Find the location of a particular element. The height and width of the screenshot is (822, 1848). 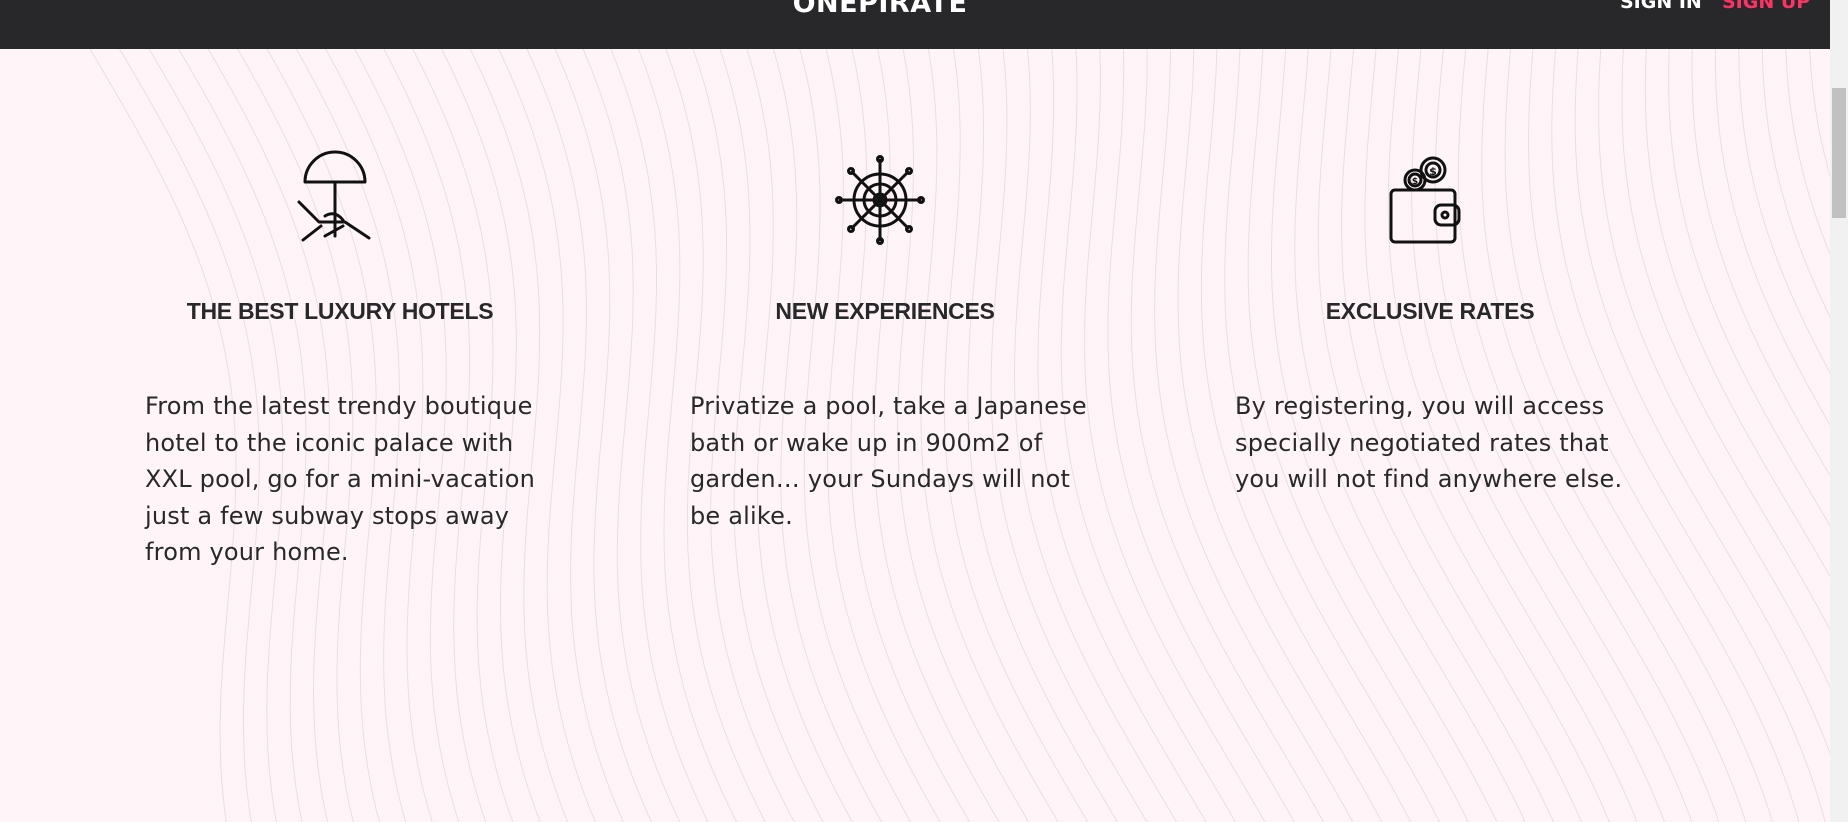

ship-wheel-icon is located at coordinates (880, 200).